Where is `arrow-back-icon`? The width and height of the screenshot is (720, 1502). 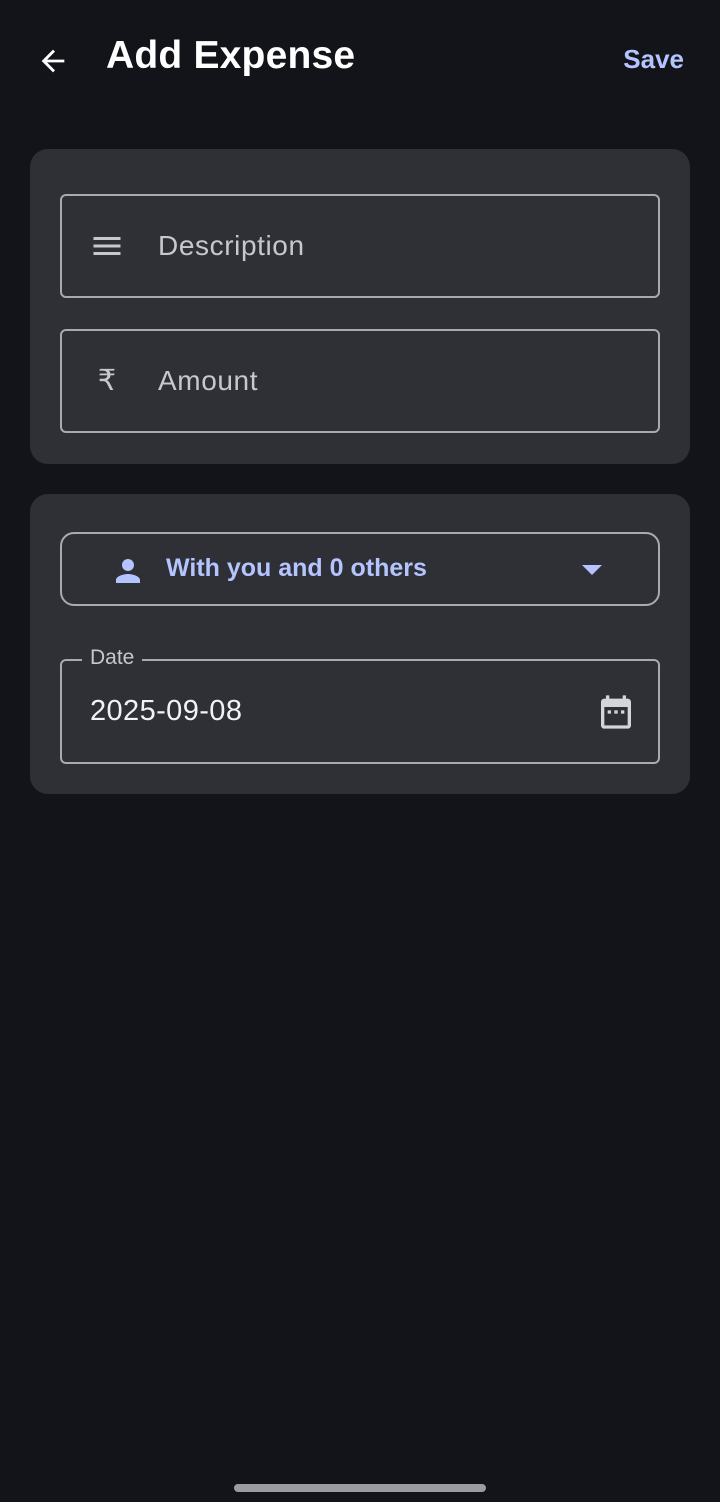 arrow-back-icon is located at coordinates (53, 61).